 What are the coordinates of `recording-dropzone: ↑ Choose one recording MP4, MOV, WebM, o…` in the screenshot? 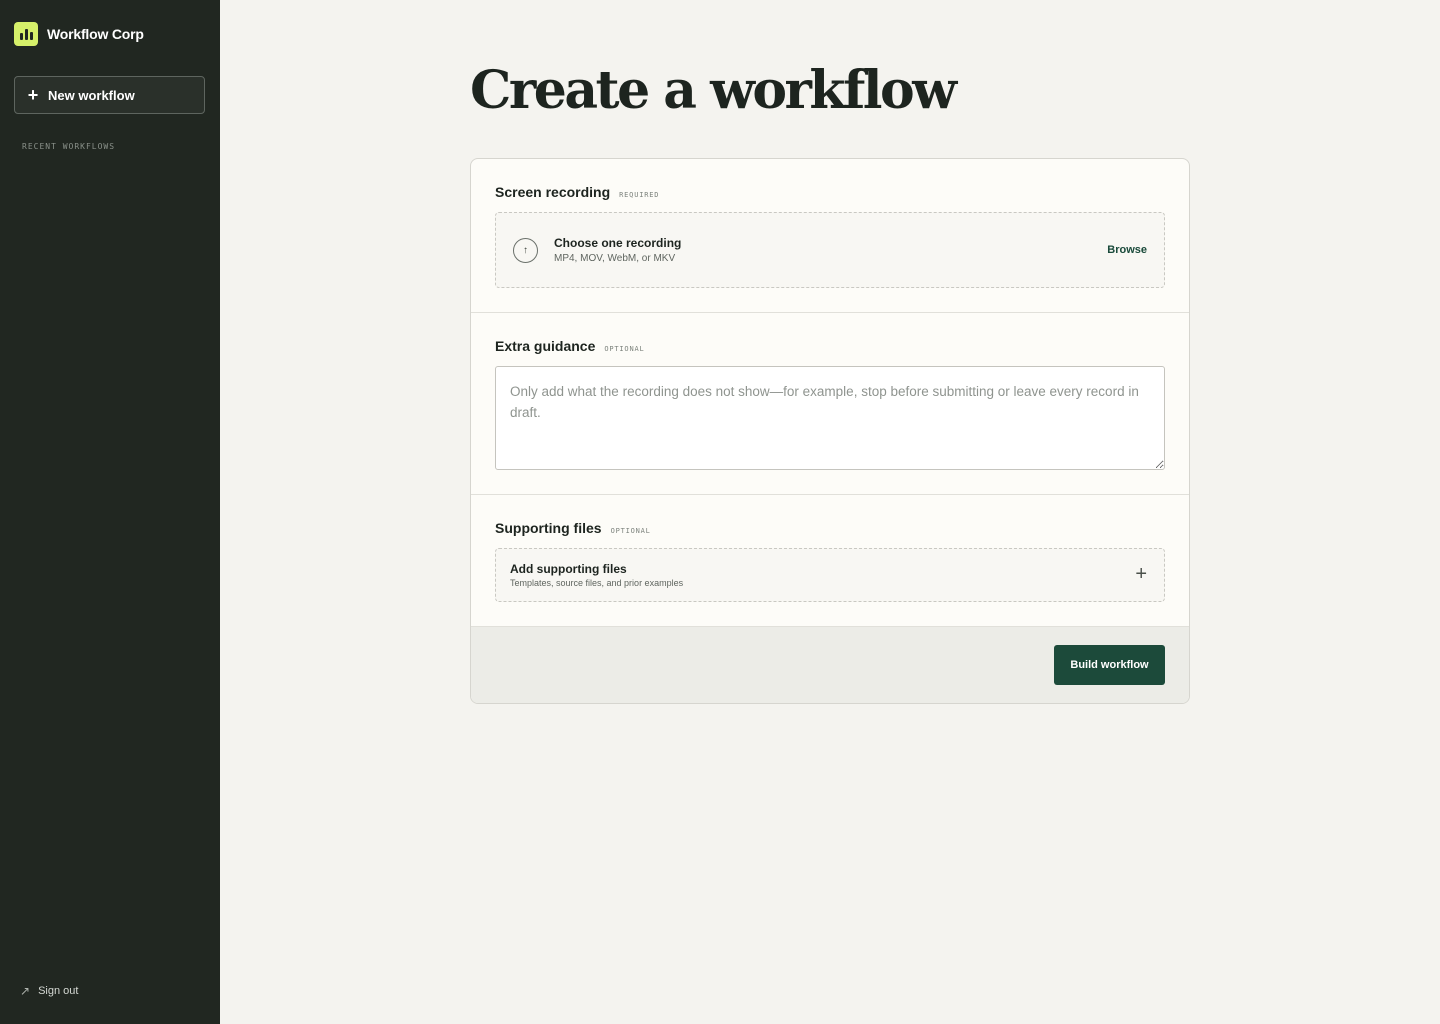 It's located at (830, 250).